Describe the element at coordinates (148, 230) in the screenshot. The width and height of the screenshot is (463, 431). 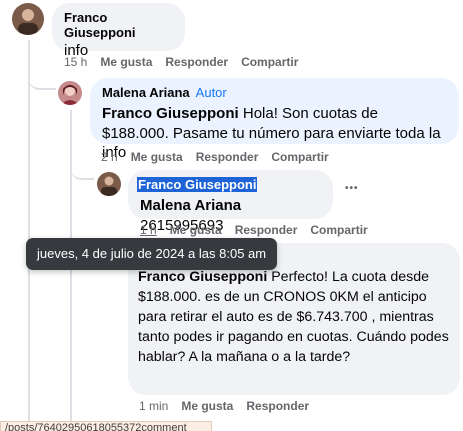
I see `comment-time: 1 h` at that location.